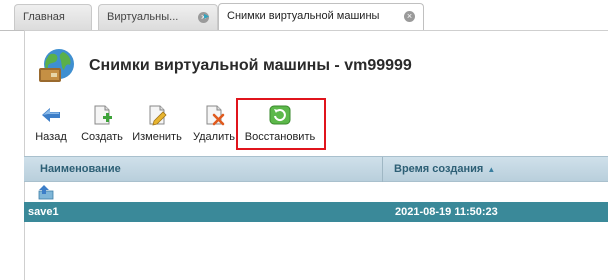 The width and height of the screenshot is (608, 280). What do you see at coordinates (43, 212) in the screenshot?
I see `snapshot-name: save1` at bounding box center [43, 212].